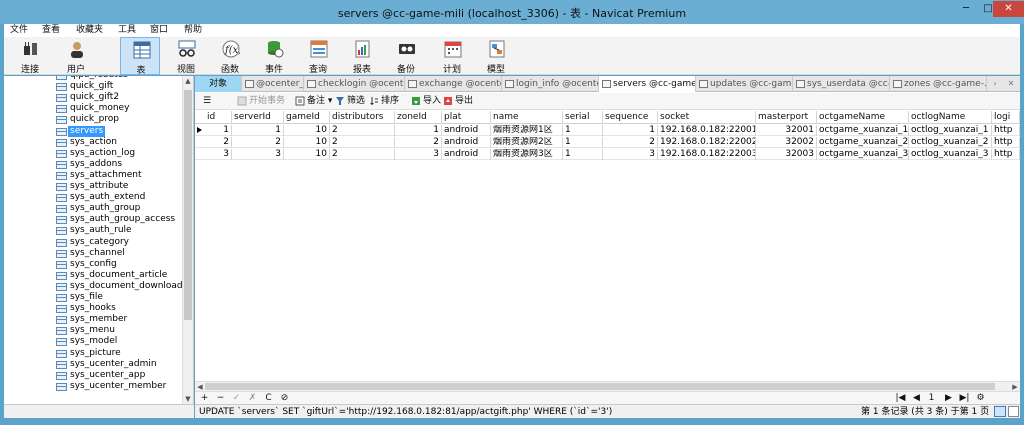  What do you see at coordinates (318, 56) in the screenshot?
I see `toolbar-query-button: 查询` at bounding box center [318, 56].